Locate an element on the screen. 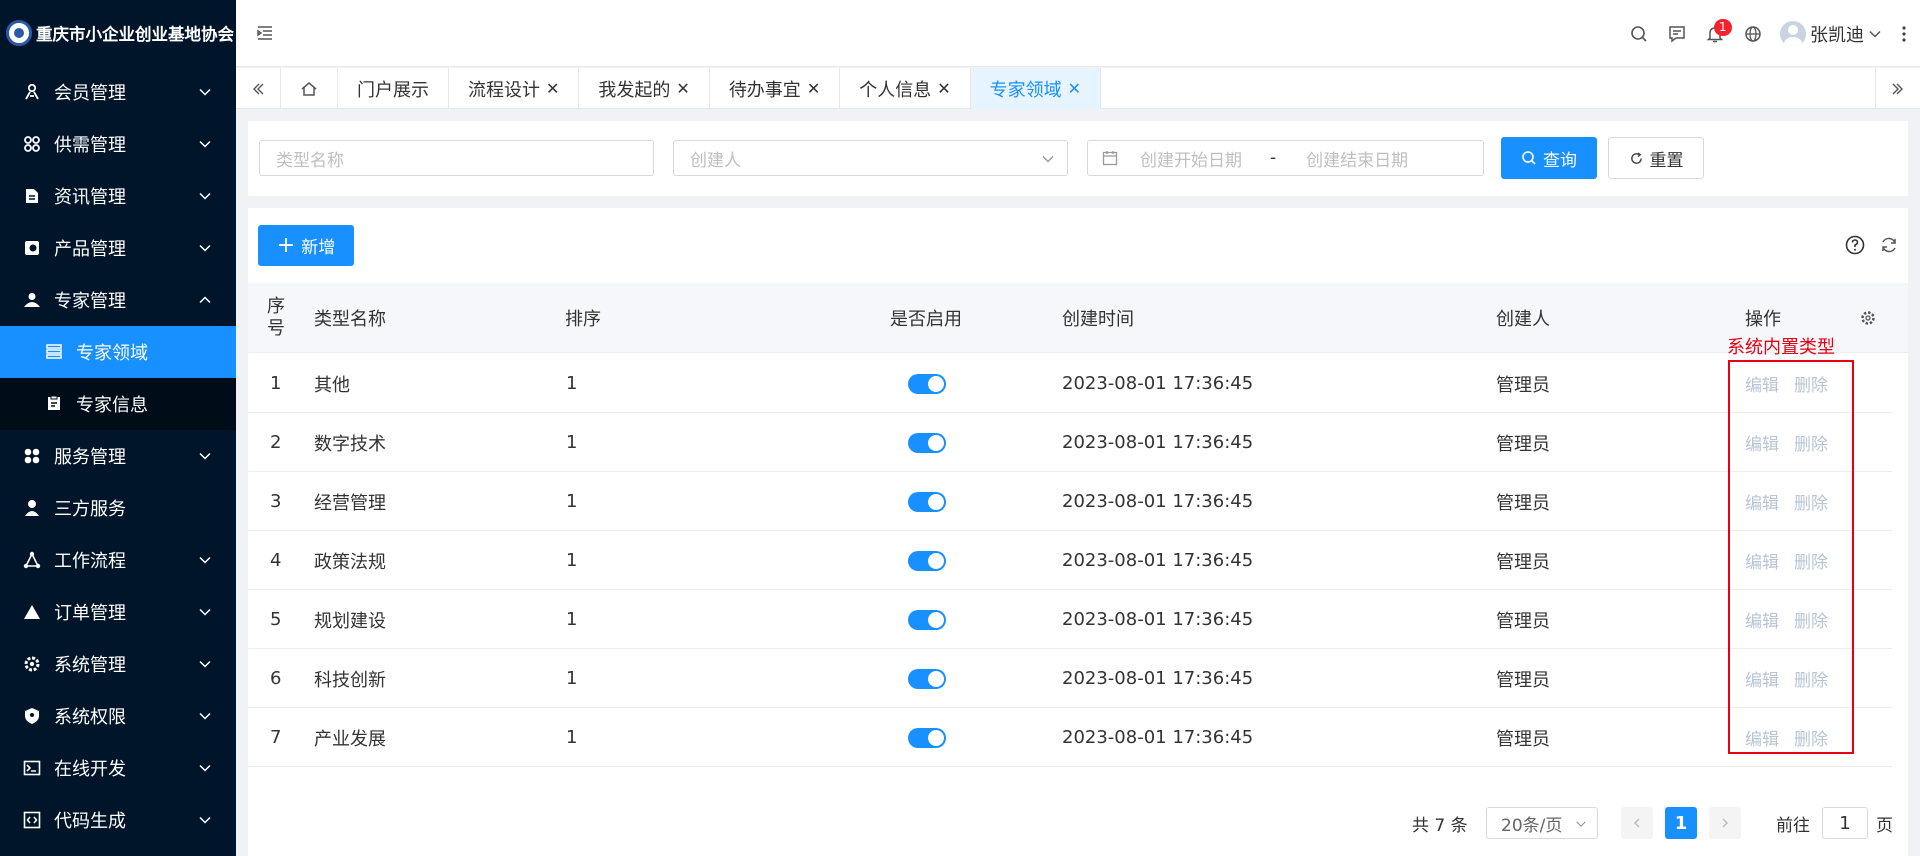 The image size is (1920, 856). tab-home is located at coordinates (309, 88).